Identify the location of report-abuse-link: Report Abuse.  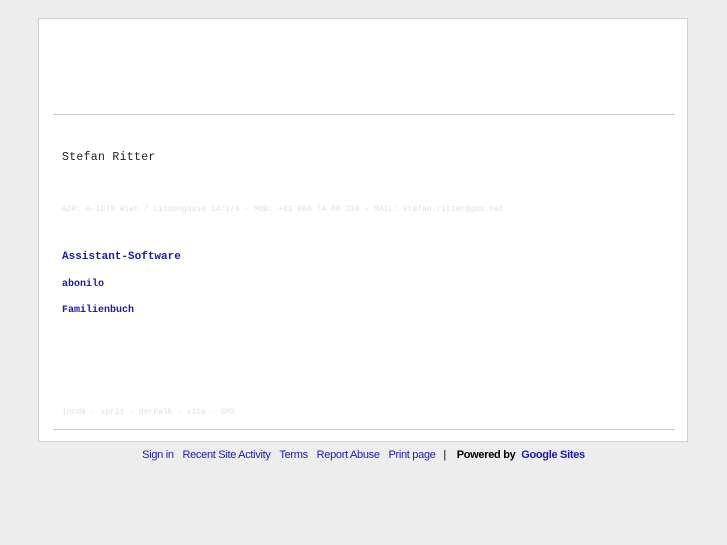
(348, 455).